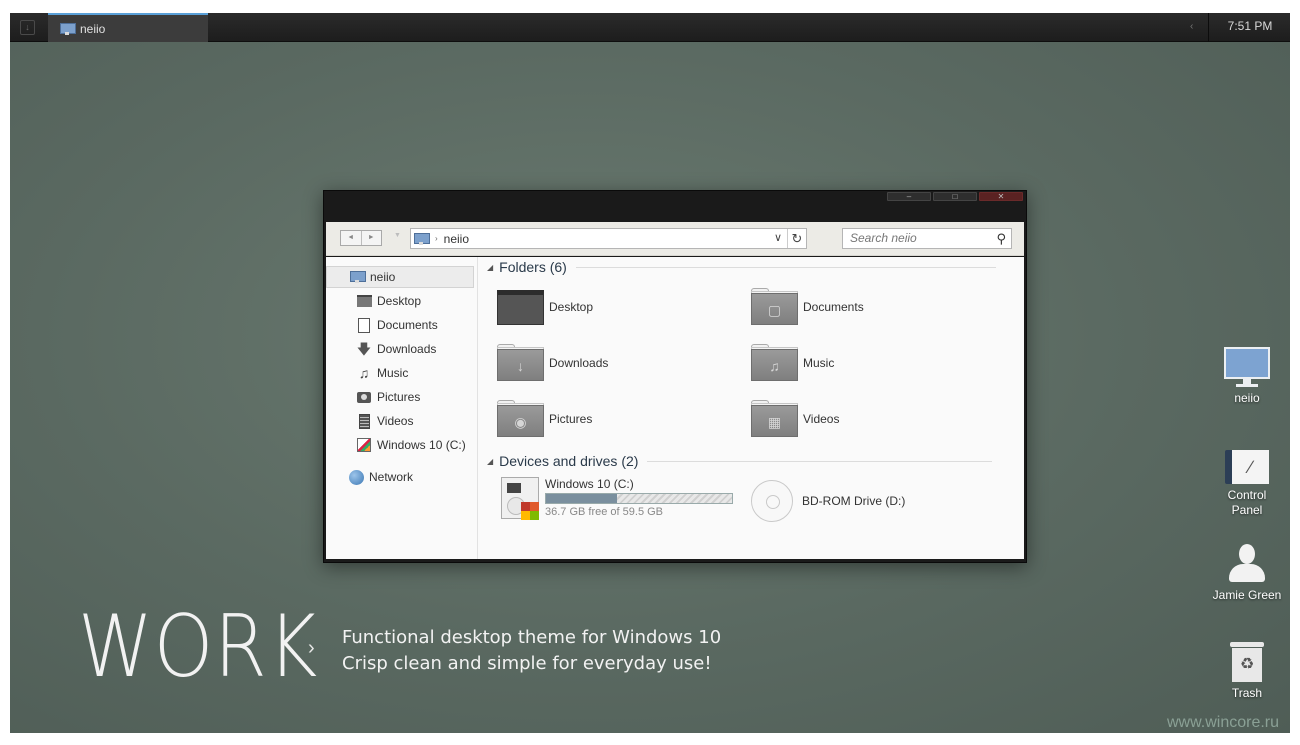 Image resolution: width=1300 pixels, height=745 pixels. I want to click on folder-music: ♫ Music, so click(792, 363).